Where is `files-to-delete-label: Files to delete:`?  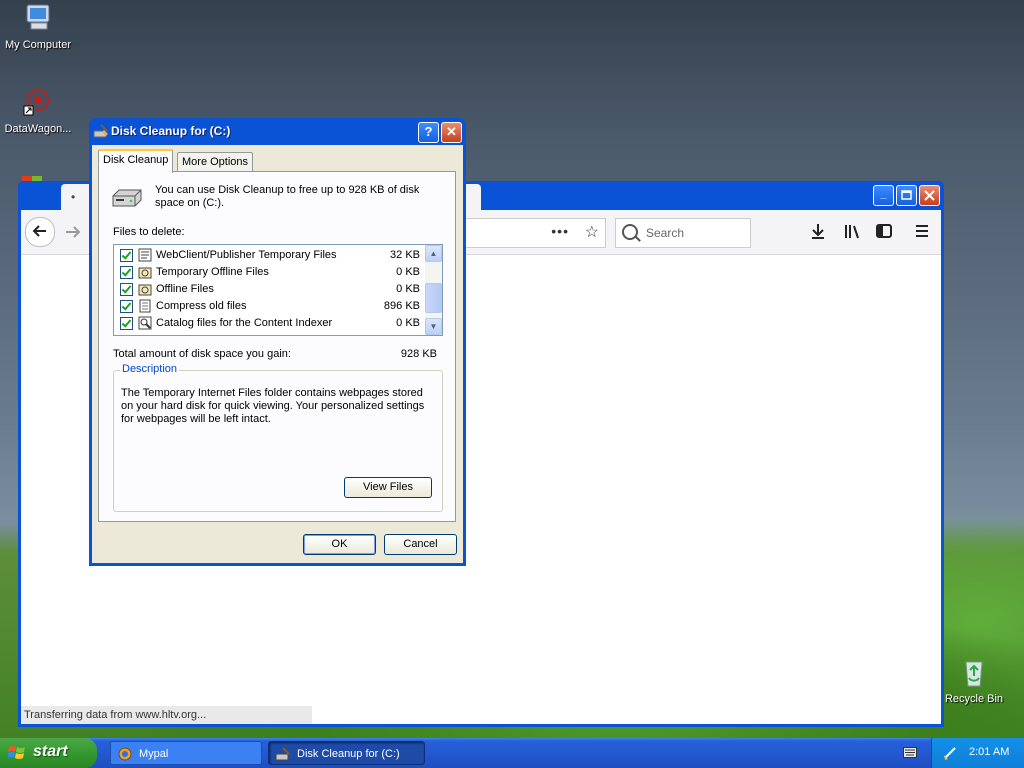 files-to-delete-label: Files to delete: is located at coordinates (149, 232).